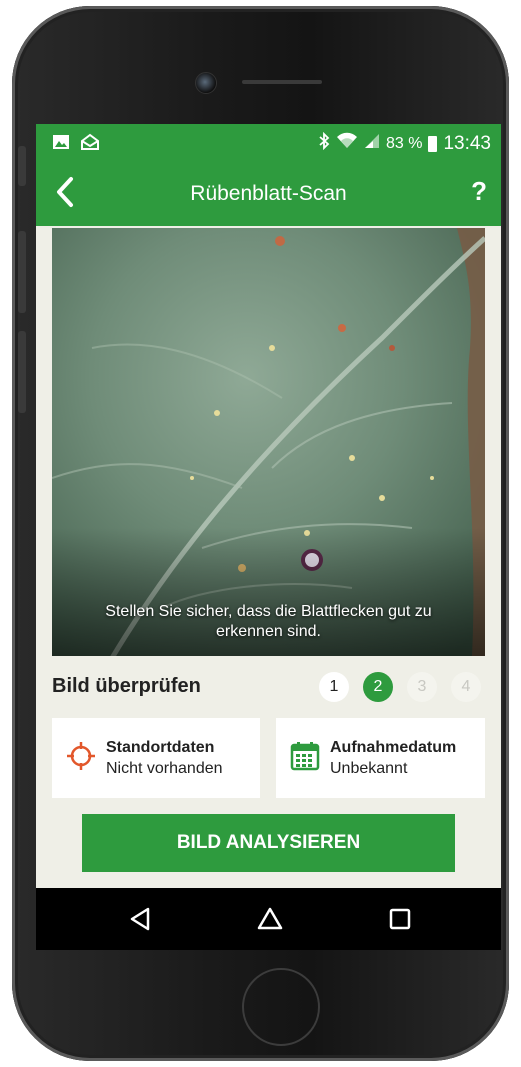  What do you see at coordinates (164, 768) in the screenshot?
I see `location-value: Nicht vorhanden` at bounding box center [164, 768].